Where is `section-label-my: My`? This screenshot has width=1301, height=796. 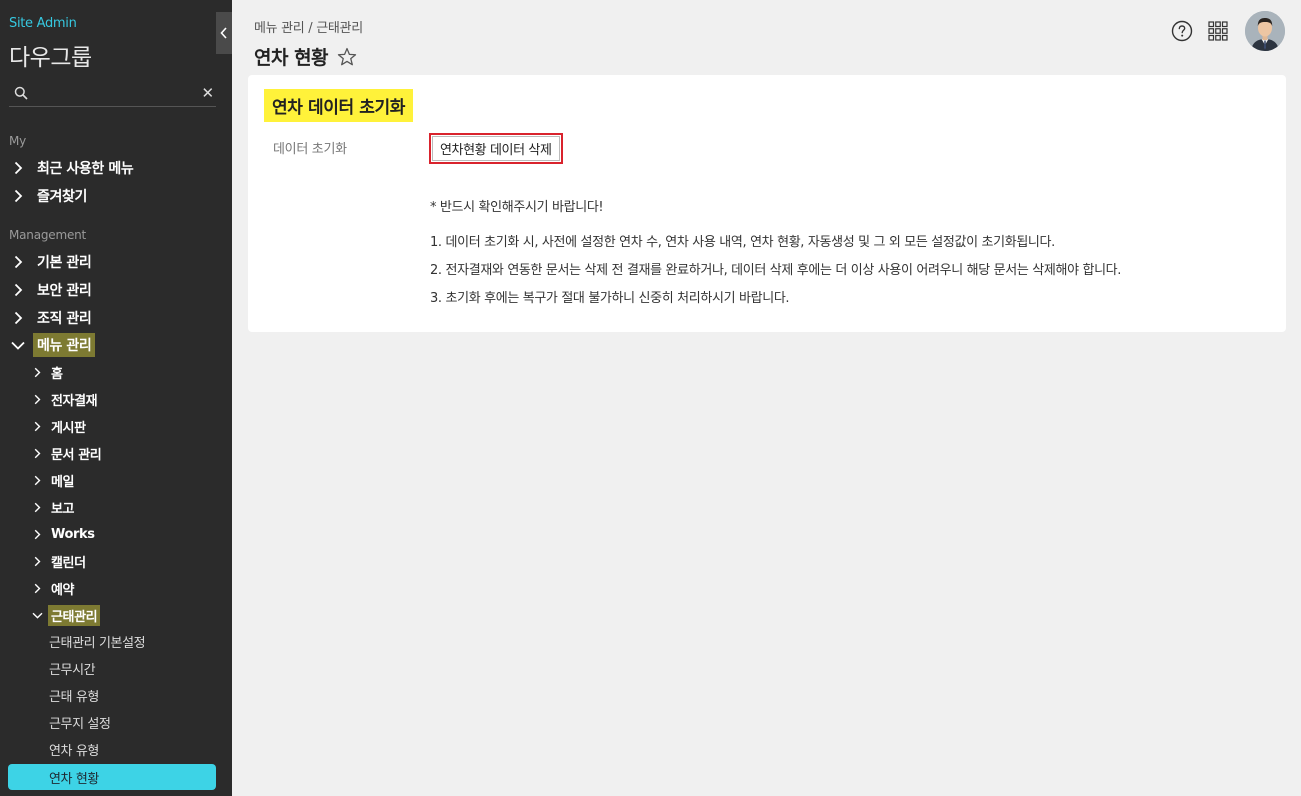 section-label-my: My is located at coordinates (18, 141).